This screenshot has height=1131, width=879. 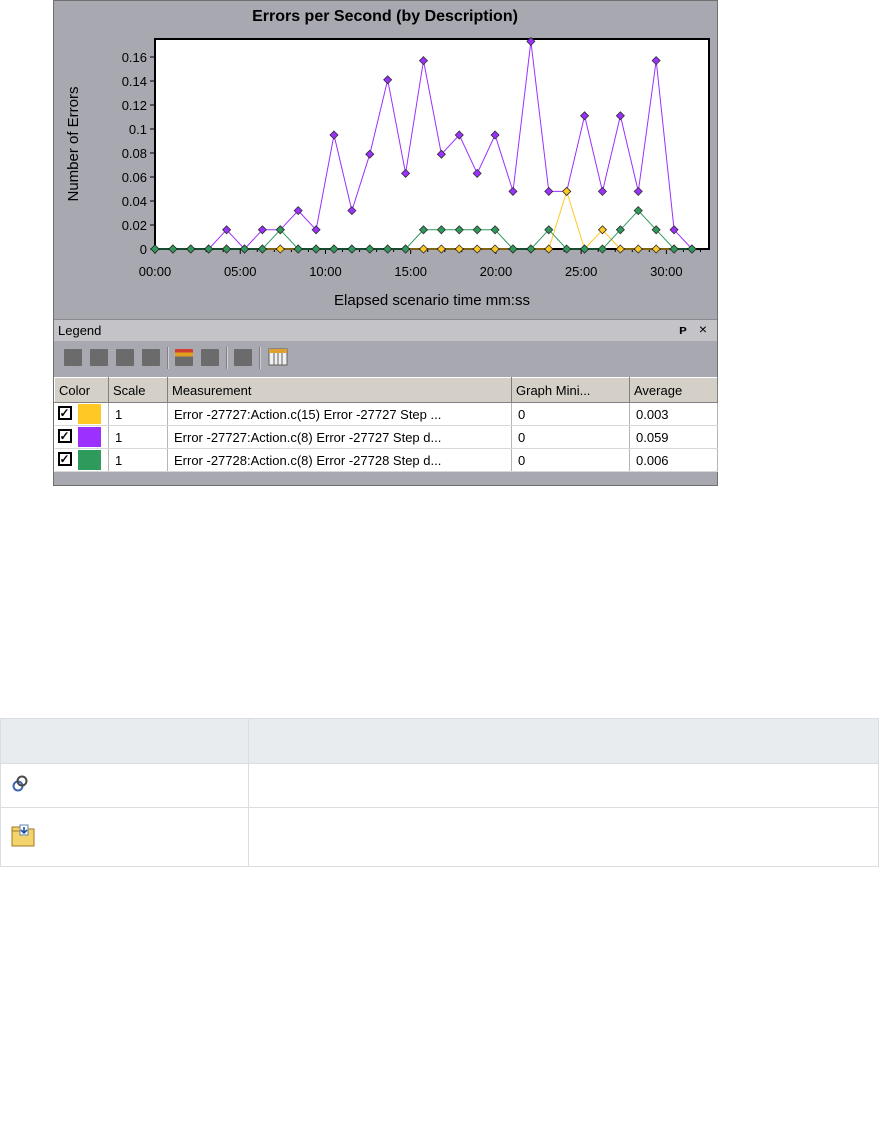 What do you see at coordinates (99, 357) in the screenshot?
I see `hide-graph-icon` at bounding box center [99, 357].